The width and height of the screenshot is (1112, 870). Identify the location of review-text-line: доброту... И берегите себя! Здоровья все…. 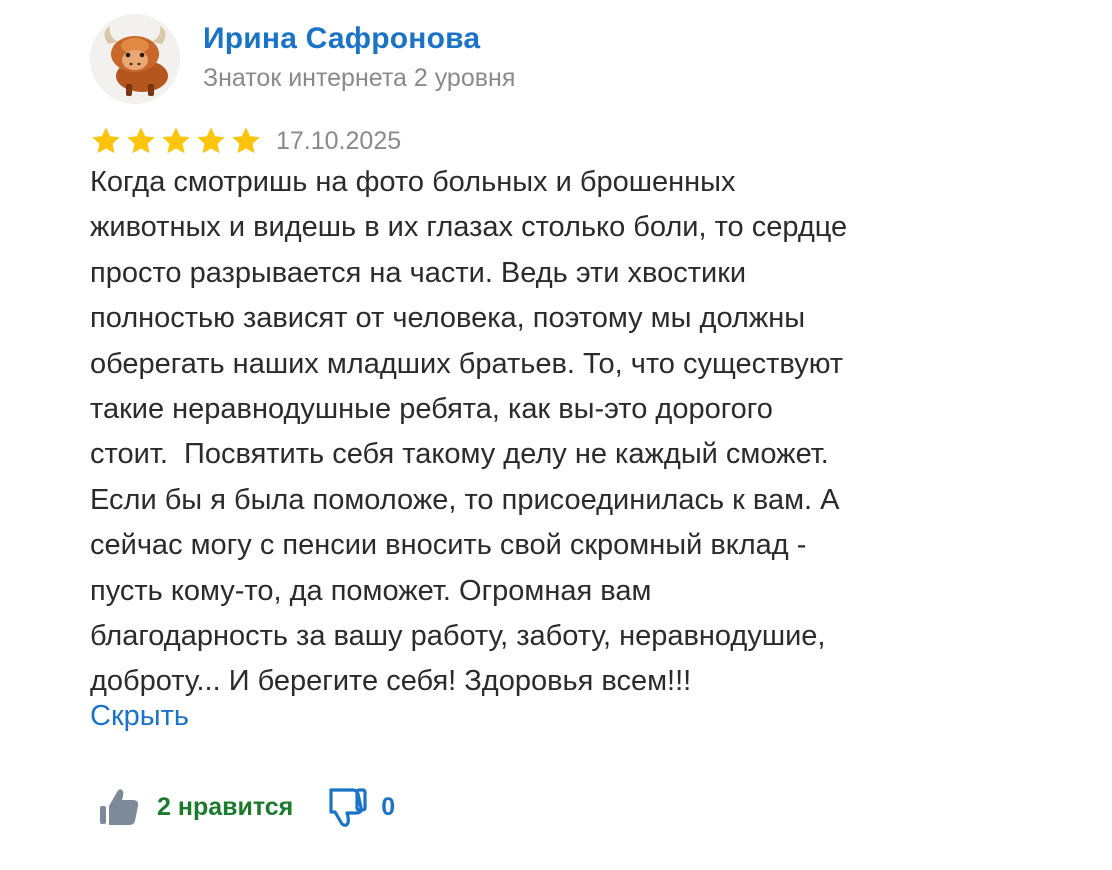
(391, 681).